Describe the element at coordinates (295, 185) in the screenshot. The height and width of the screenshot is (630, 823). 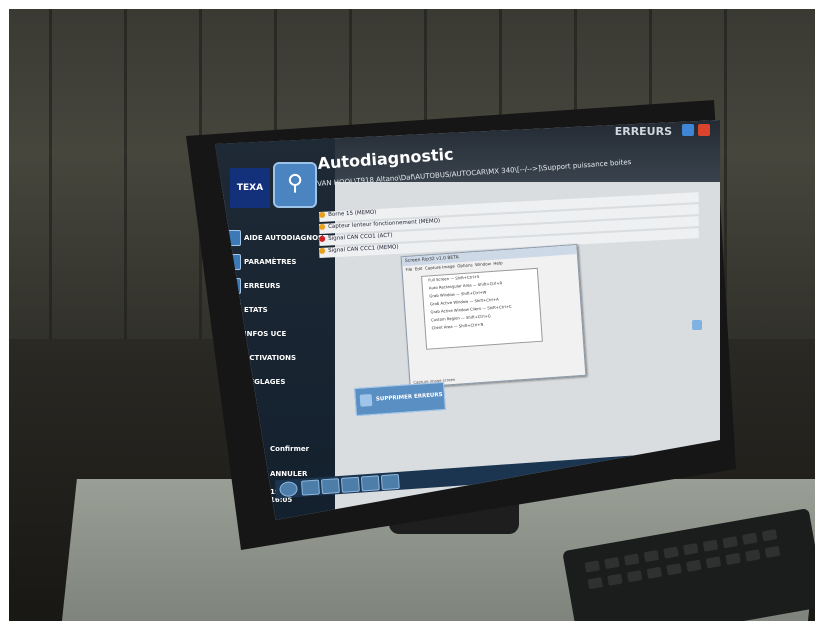
I see `autodiagnostic-icon: ⚲` at that location.